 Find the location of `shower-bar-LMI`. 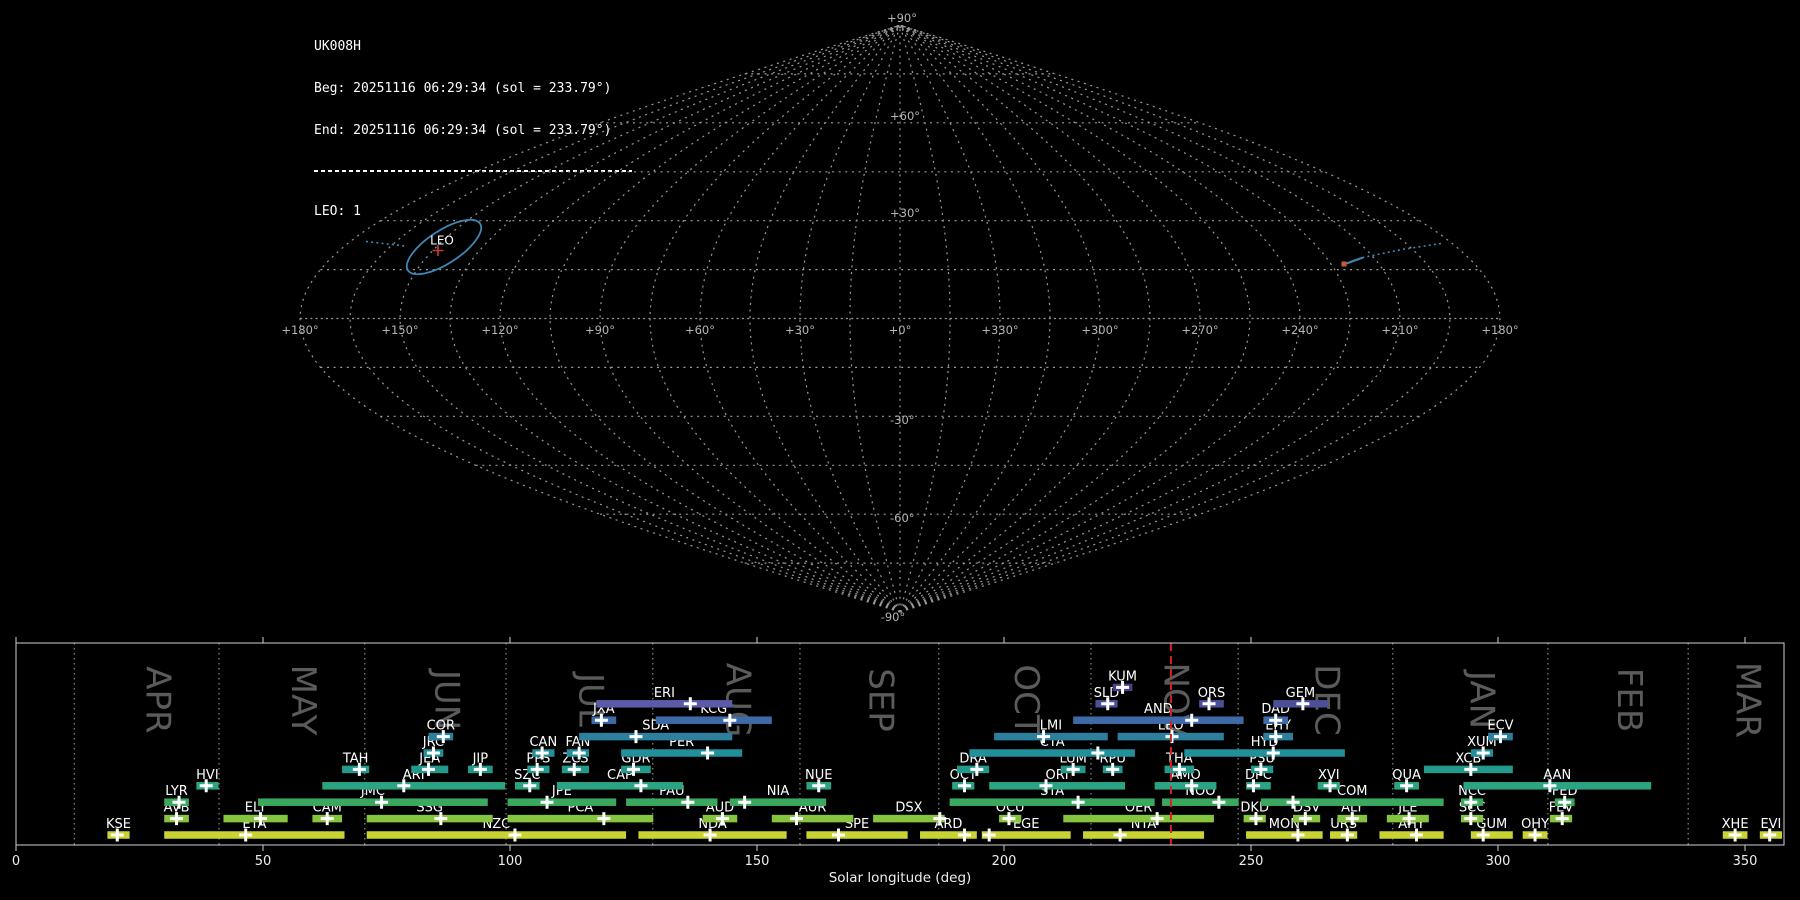

shower-bar-LMI is located at coordinates (1051, 736).